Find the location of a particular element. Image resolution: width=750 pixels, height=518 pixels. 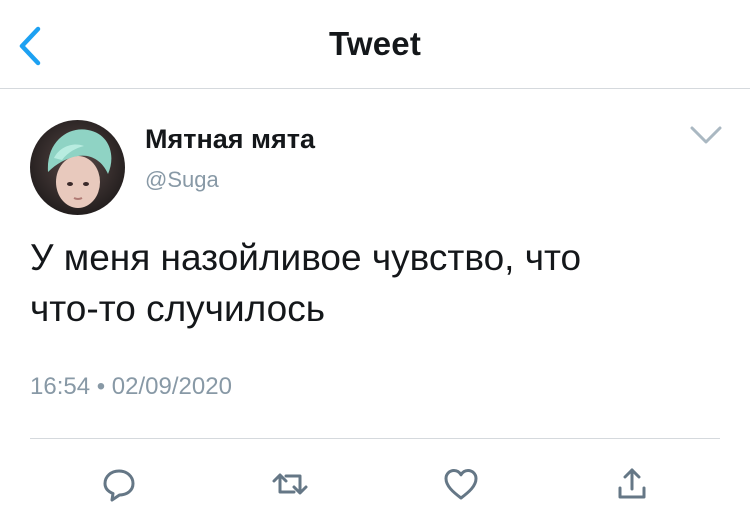

retweet-button is located at coordinates (290, 484).